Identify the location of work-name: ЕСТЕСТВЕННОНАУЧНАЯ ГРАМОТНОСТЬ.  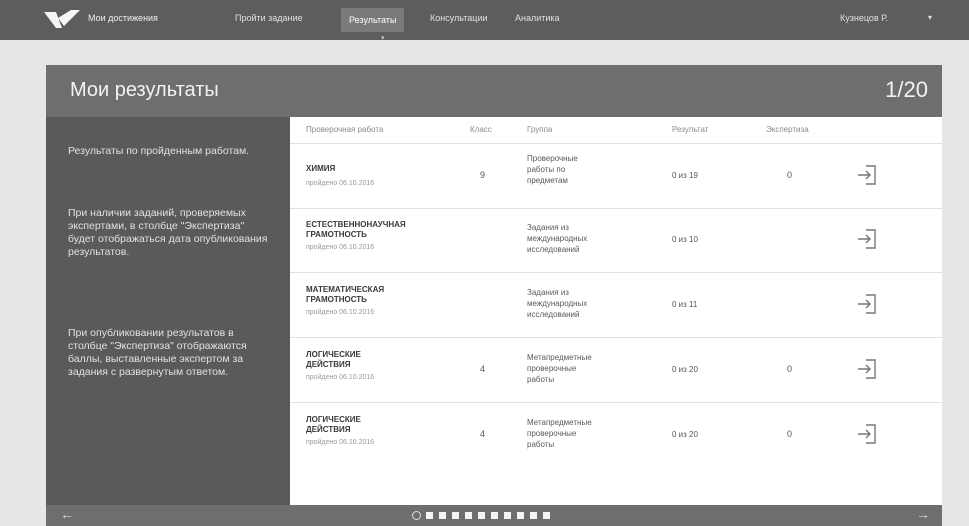
(356, 229).